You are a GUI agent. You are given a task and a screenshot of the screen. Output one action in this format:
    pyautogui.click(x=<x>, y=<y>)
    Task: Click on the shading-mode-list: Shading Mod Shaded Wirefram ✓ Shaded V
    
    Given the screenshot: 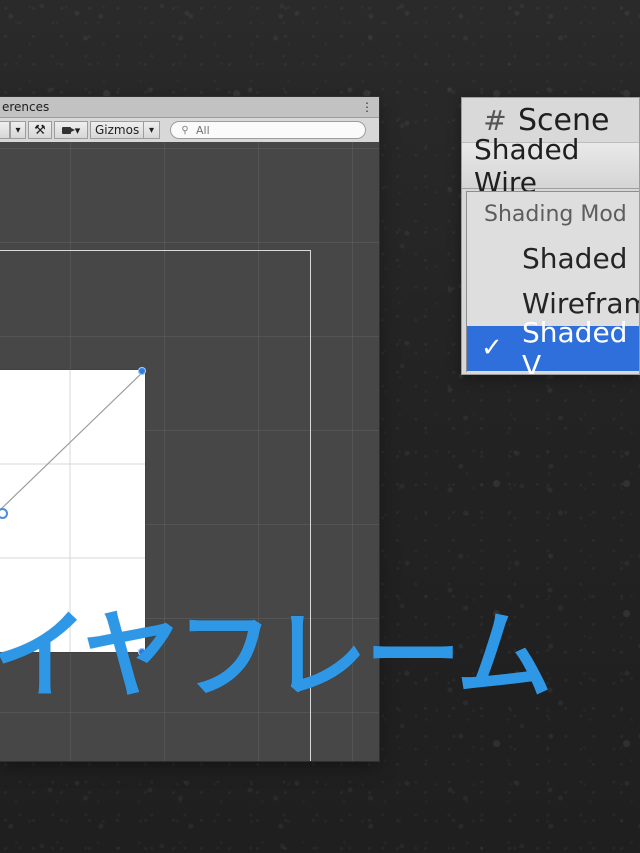 What is the action you would take?
    pyautogui.click(x=552, y=282)
    